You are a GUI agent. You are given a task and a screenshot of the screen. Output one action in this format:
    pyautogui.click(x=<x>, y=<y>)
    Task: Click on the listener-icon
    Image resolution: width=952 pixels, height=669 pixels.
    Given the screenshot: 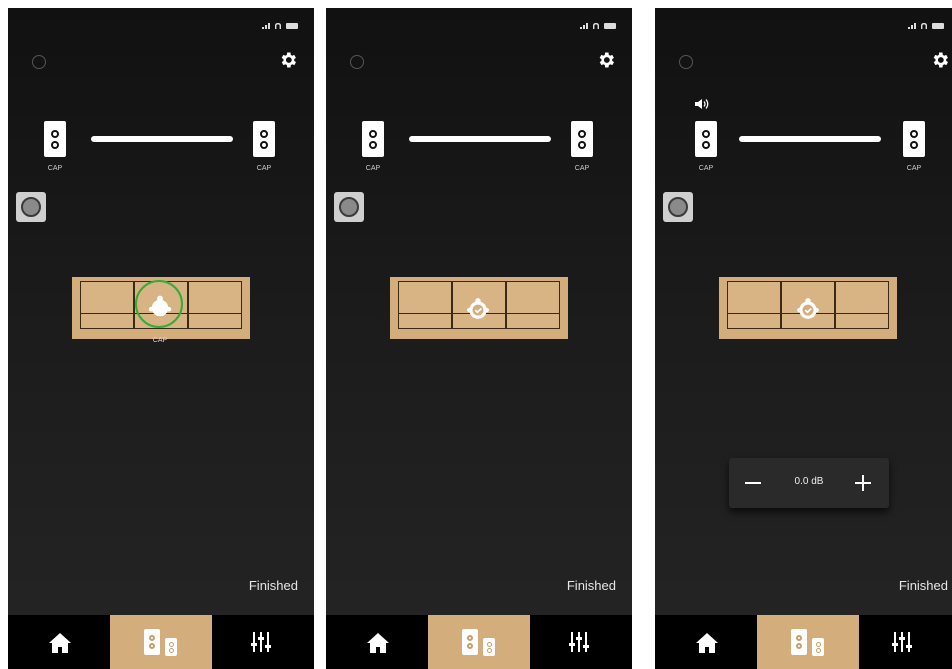 What is the action you would take?
    pyautogui.click(x=160, y=308)
    